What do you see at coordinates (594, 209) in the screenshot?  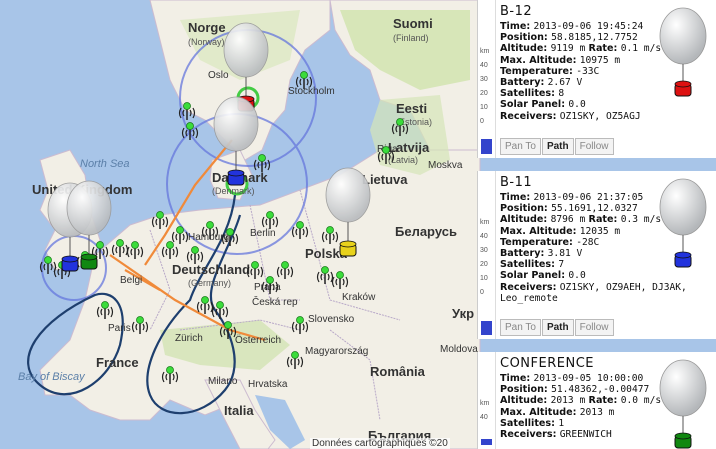 I see `info-value: 55.1691,12.0327` at bounding box center [594, 209].